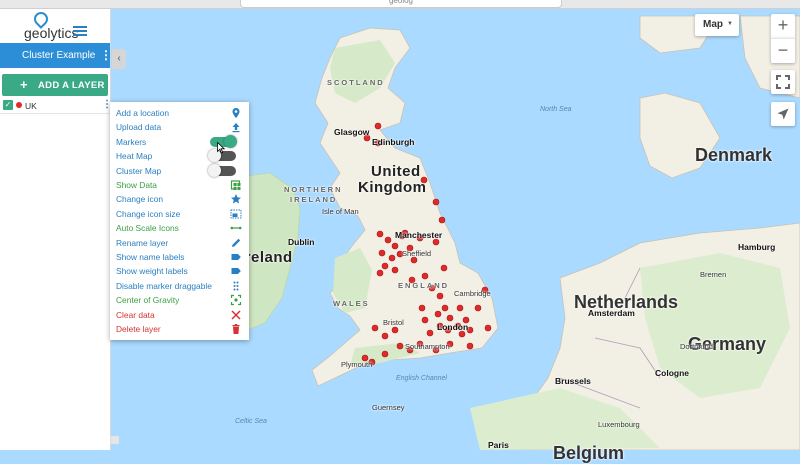 The image size is (800, 464). I want to click on menu-item-label: Clear data, so click(135, 314).